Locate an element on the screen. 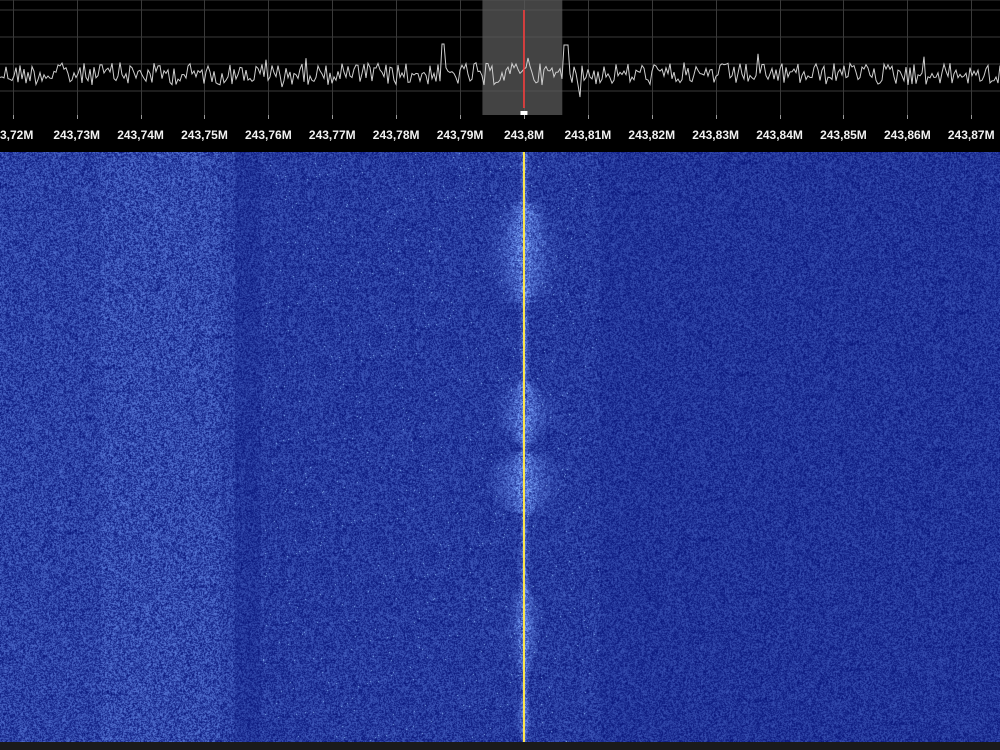 This screenshot has height=750, width=1000. frequency-tick-label: 243,83M is located at coordinates (715, 135).